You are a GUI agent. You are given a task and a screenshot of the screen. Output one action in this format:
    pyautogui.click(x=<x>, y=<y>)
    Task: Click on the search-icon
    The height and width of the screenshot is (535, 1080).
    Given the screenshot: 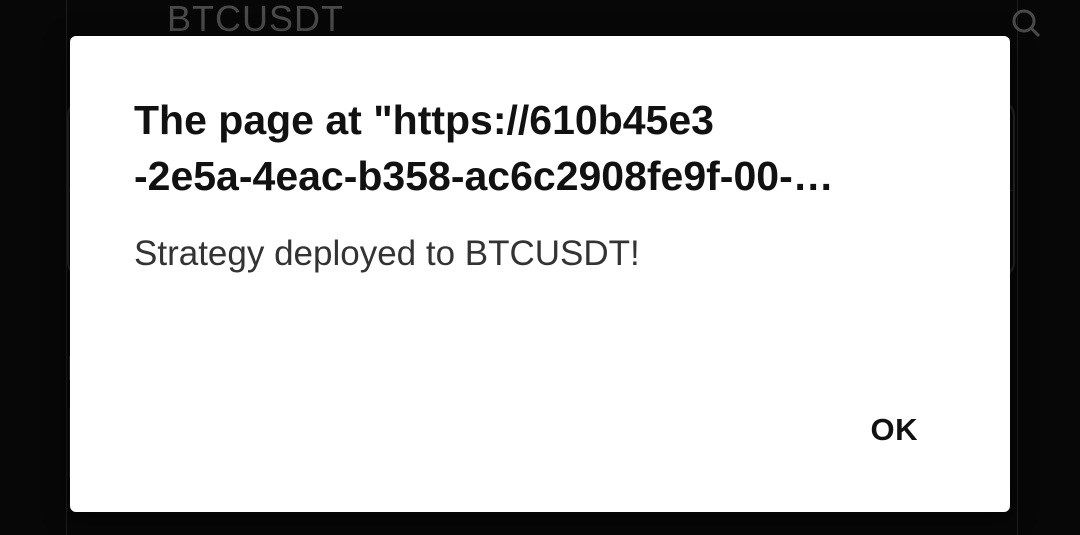 What is the action you would take?
    pyautogui.click(x=1026, y=23)
    